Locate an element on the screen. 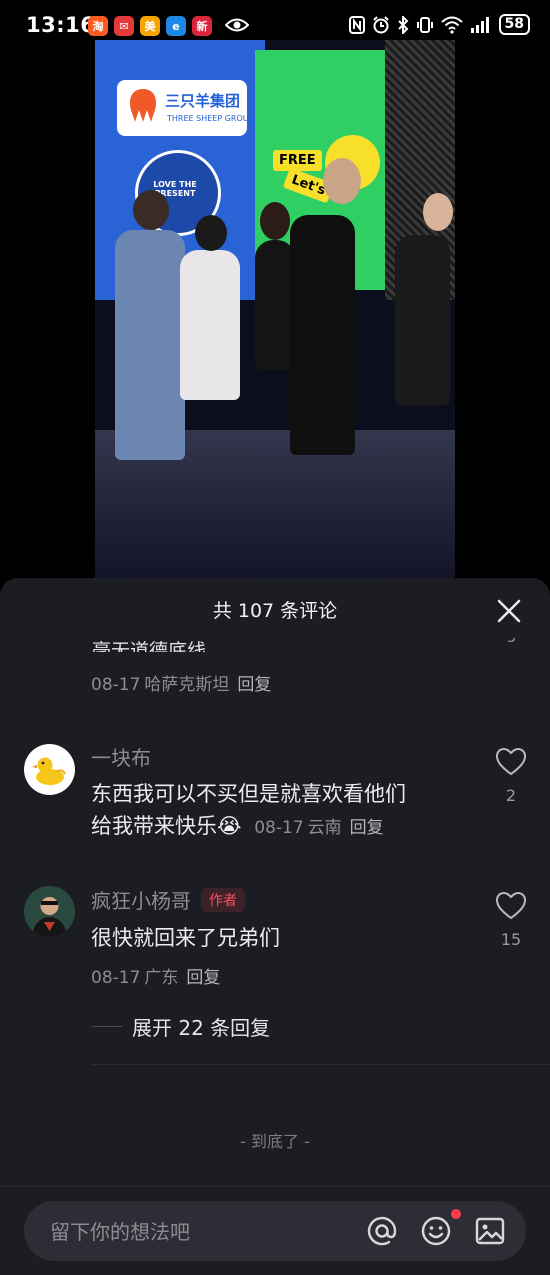  person-avatar is located at coordinates (49, 911).